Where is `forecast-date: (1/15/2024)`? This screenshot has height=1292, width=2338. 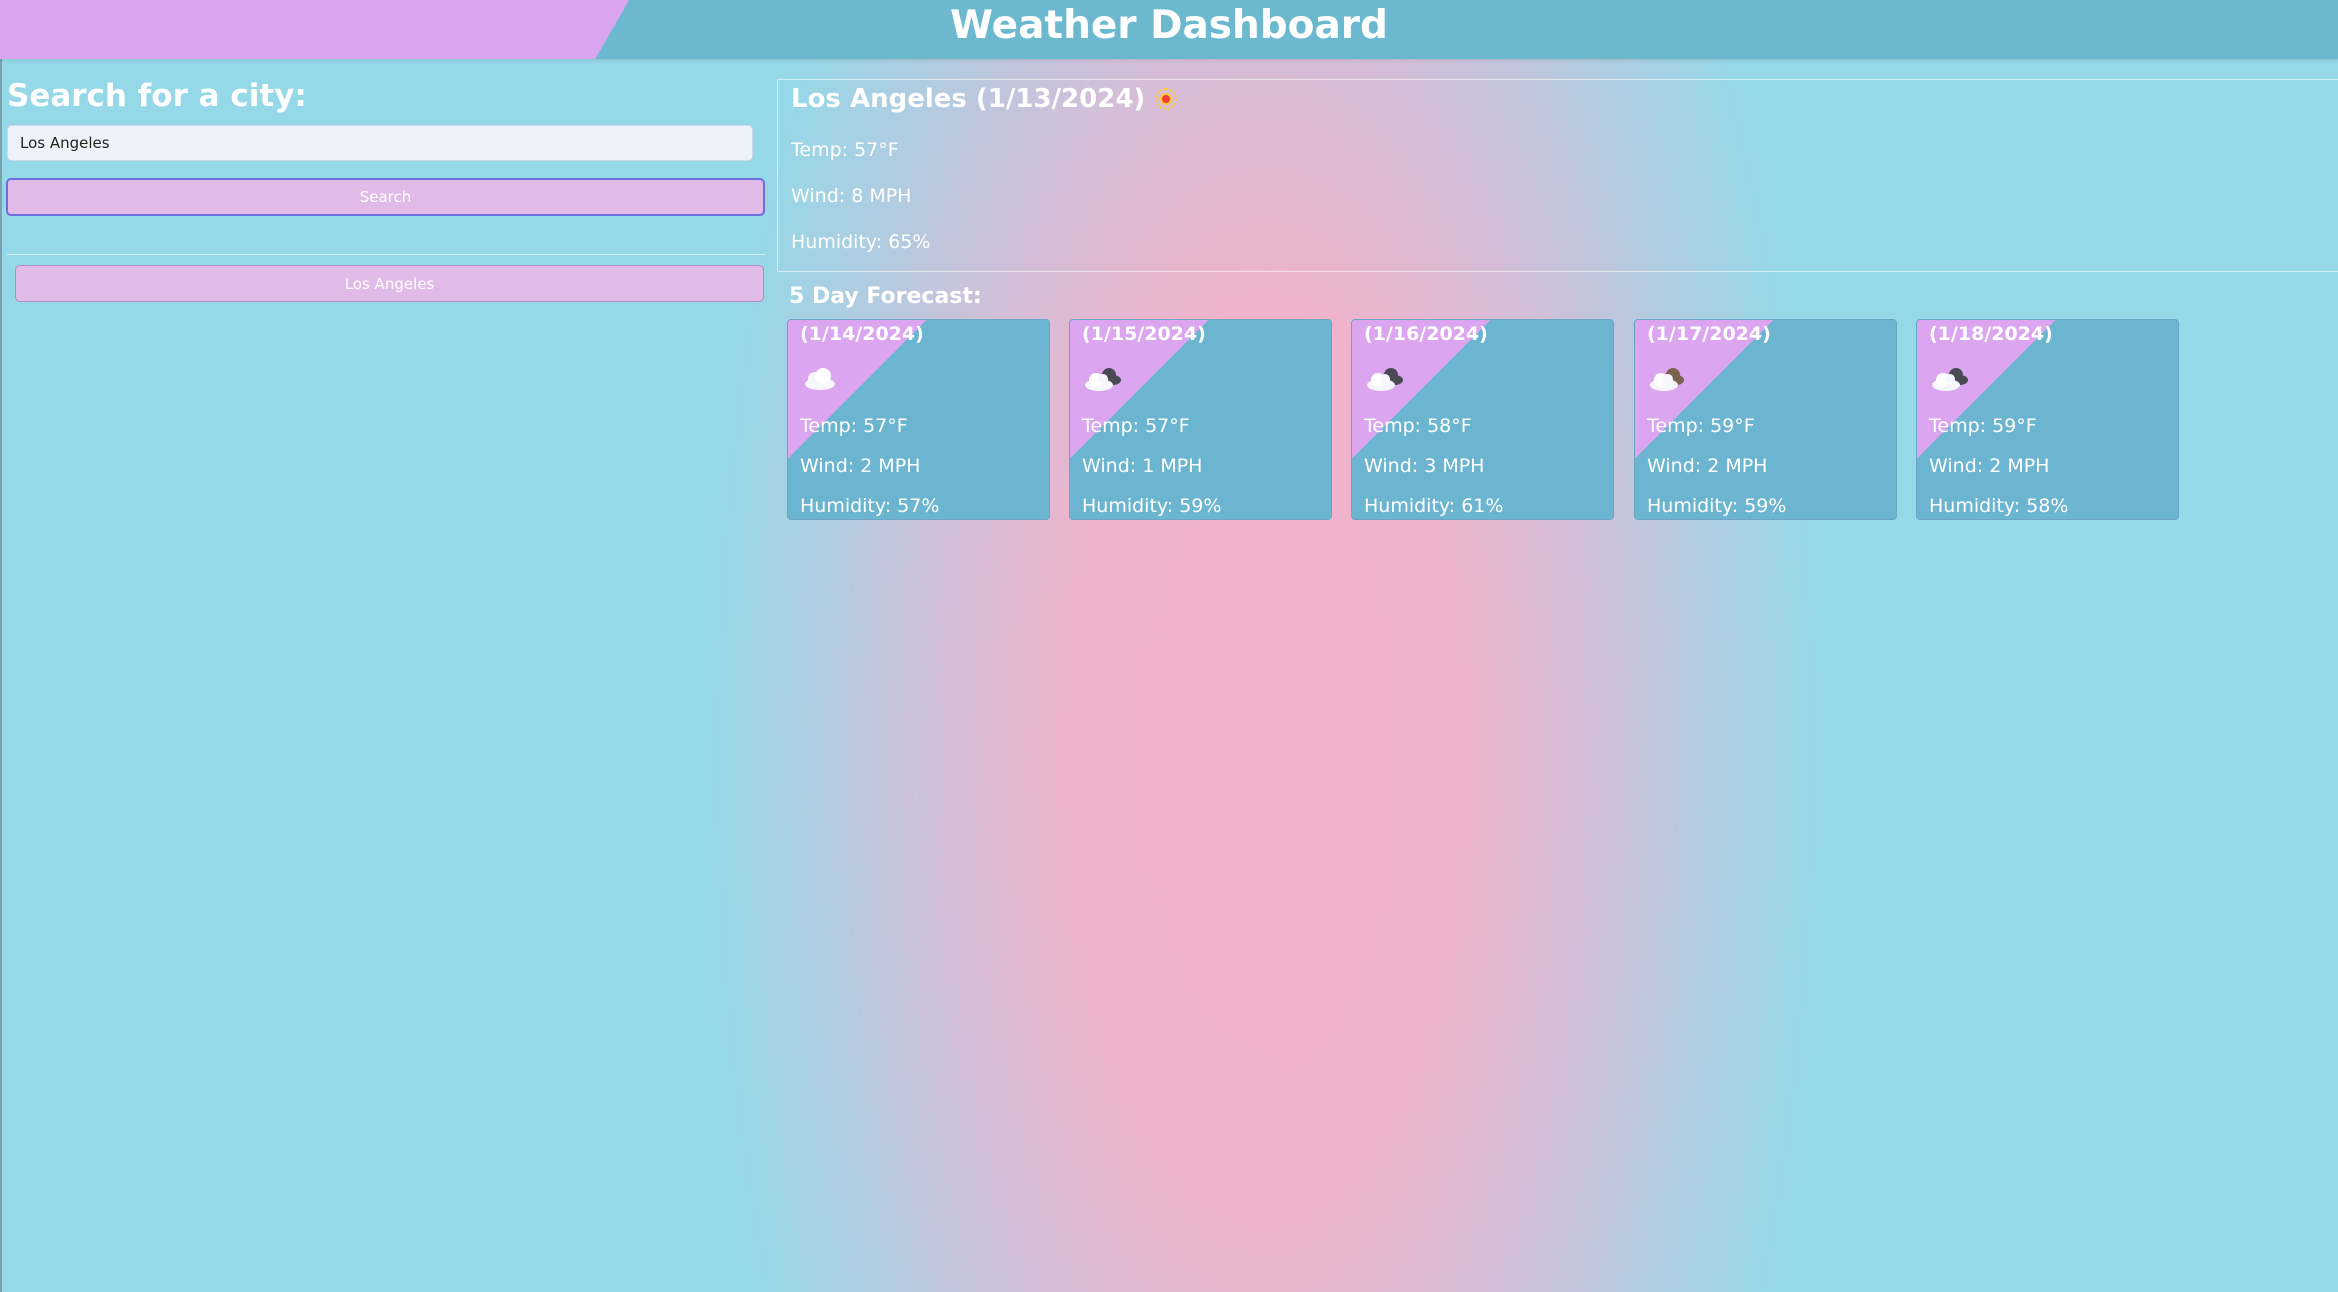
forecast-date: (1/15/2024) is located at coordinates (1144, 334).